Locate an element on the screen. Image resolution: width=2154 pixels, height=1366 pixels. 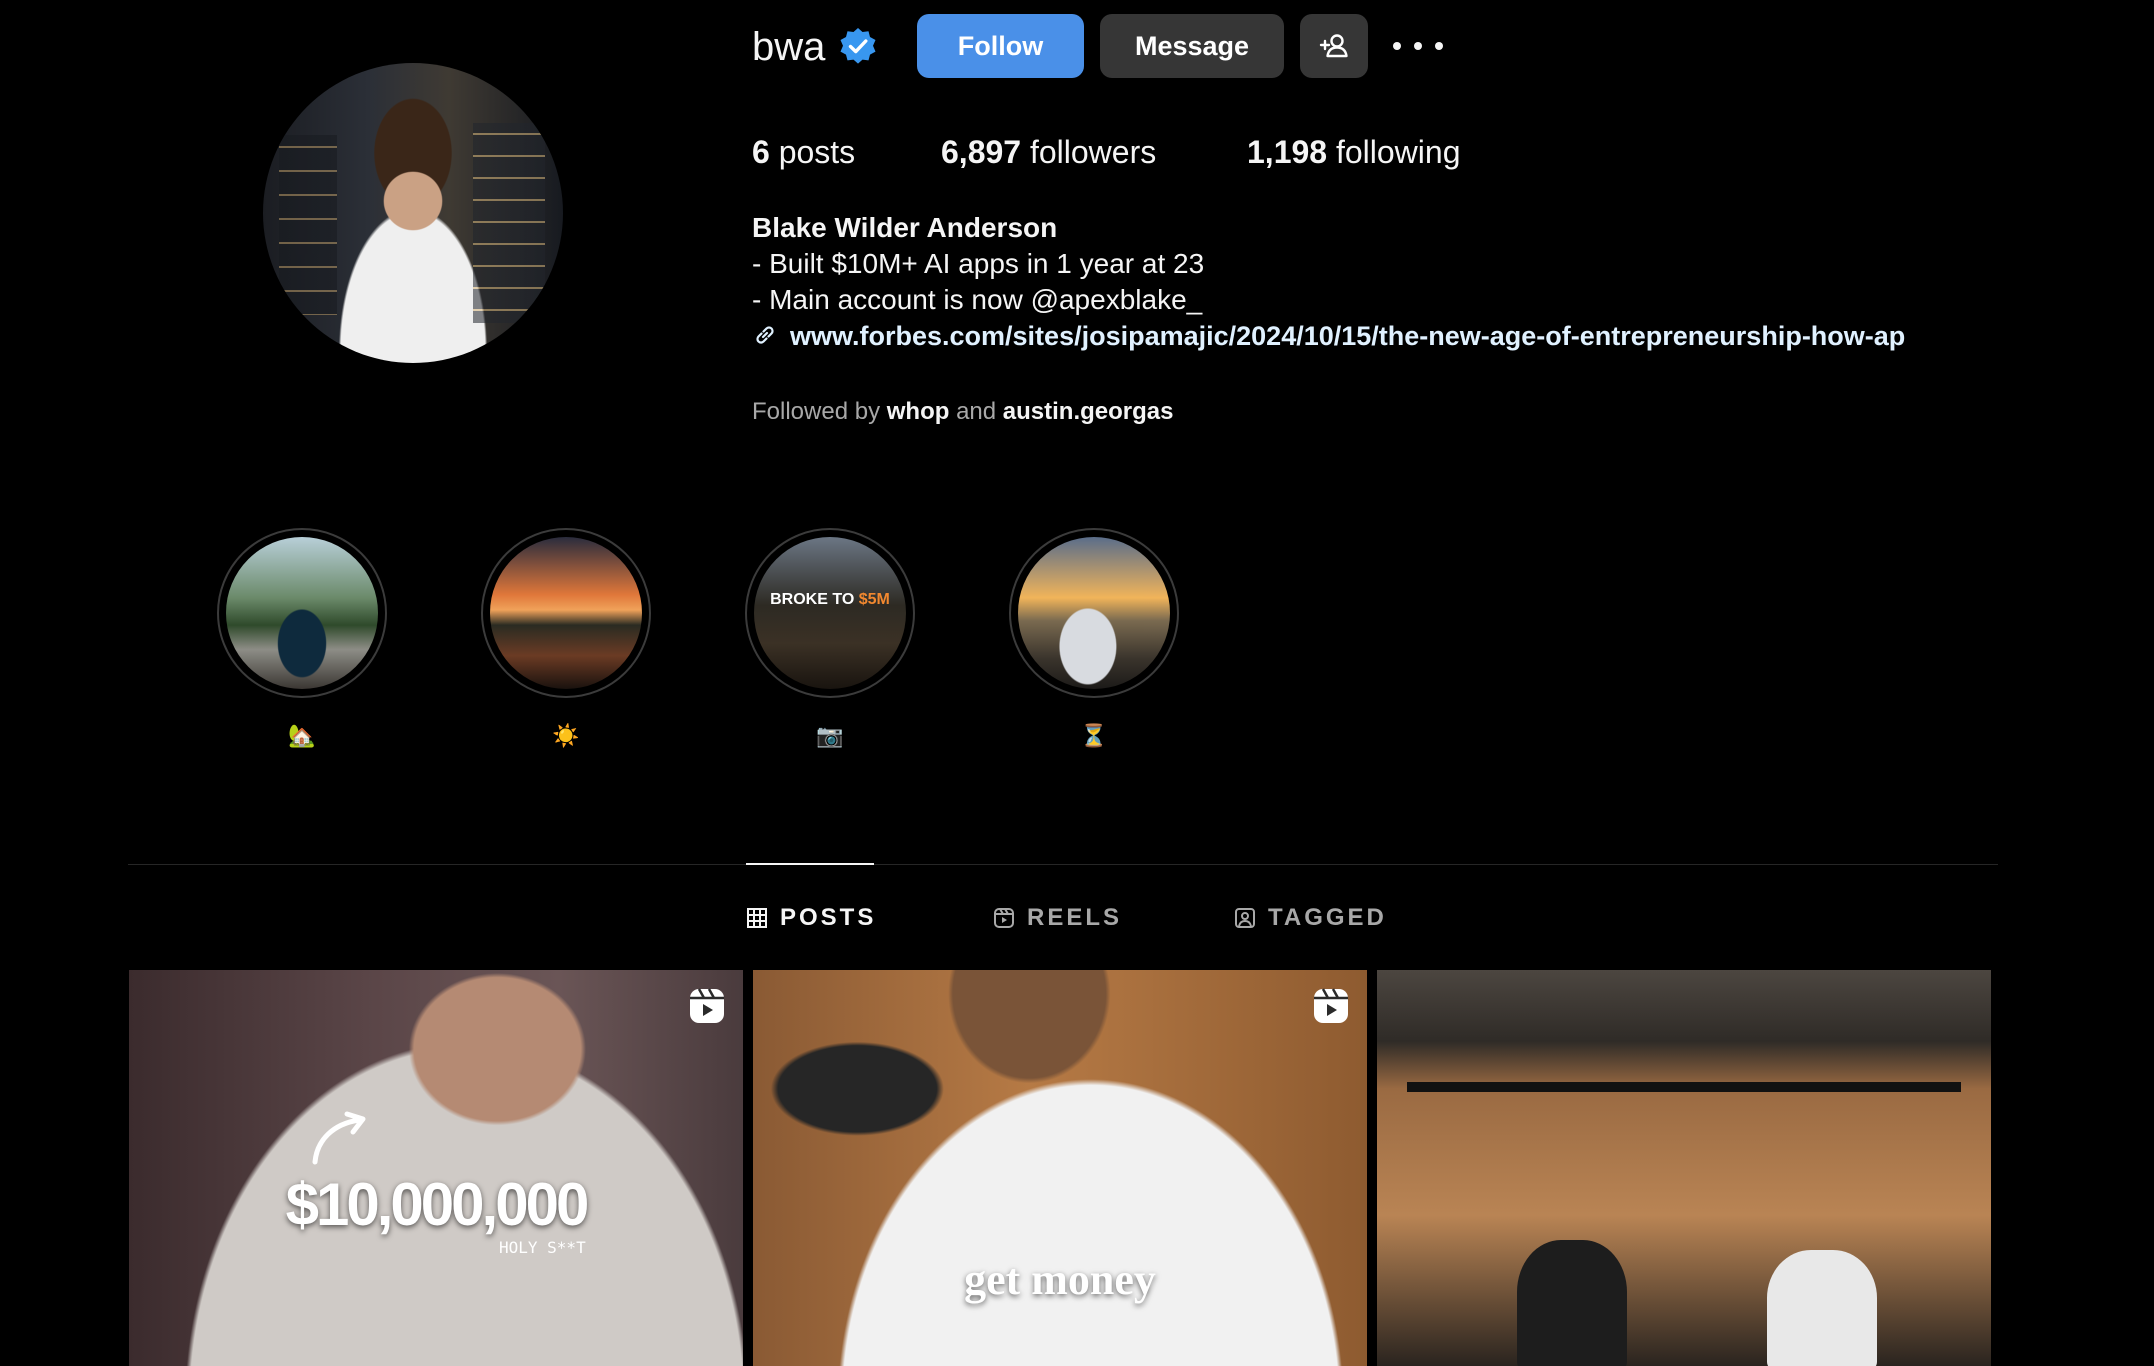
curved-arrow-icon is located at coordinates (339, 1138).